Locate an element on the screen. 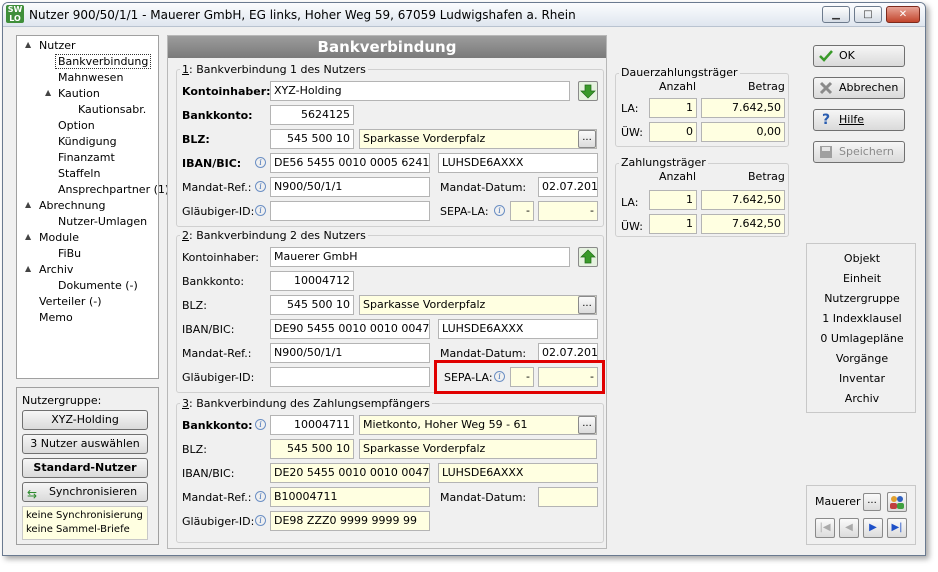 The width and height of the screenshot is (938, 572). dauer-title: Dauerzahlungsträger is located at coordinates (679, 72).